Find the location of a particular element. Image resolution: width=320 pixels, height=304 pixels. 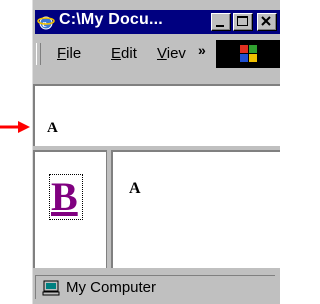

menu-view-accel: V is located at coordinates (162, 53).